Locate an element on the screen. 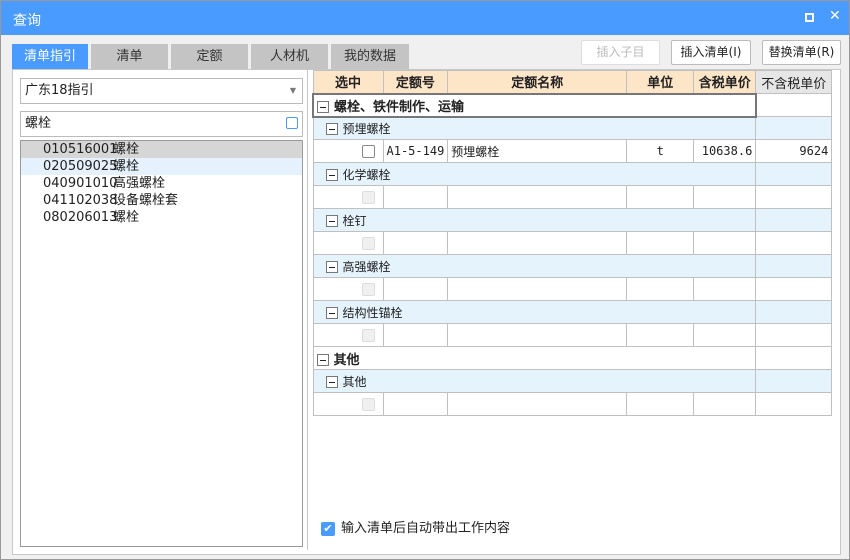 Image resolution: width=850 pixels, height=560 pixels. table-row: A1-5-149 预埋螺栓 t 10638.6 9624 is located at coordinates (572, 151).